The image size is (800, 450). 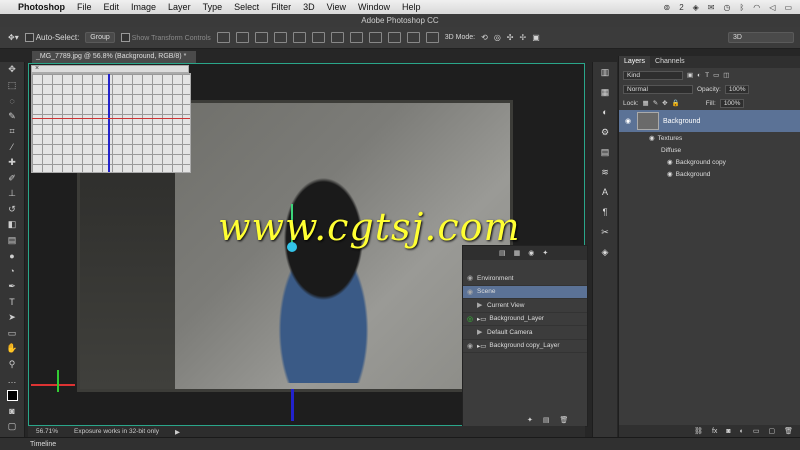 What do you see at coordinates (525, 333) in the screenshot?
I see `3d-item-default-camera: ▶ Default Camera` at bounding box center [525, 333].